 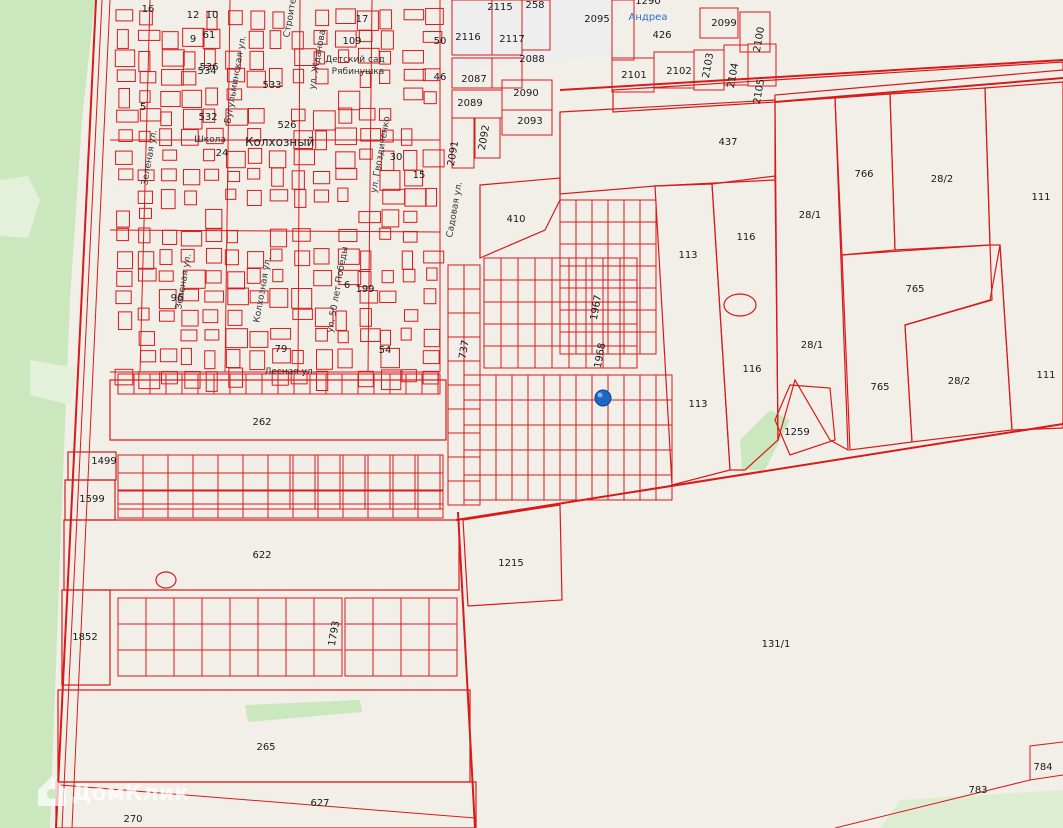 What do you see at coordinates (193, 15) in the screenshot?
I see `parcel-label: 12` at bounding box center [193, 15].